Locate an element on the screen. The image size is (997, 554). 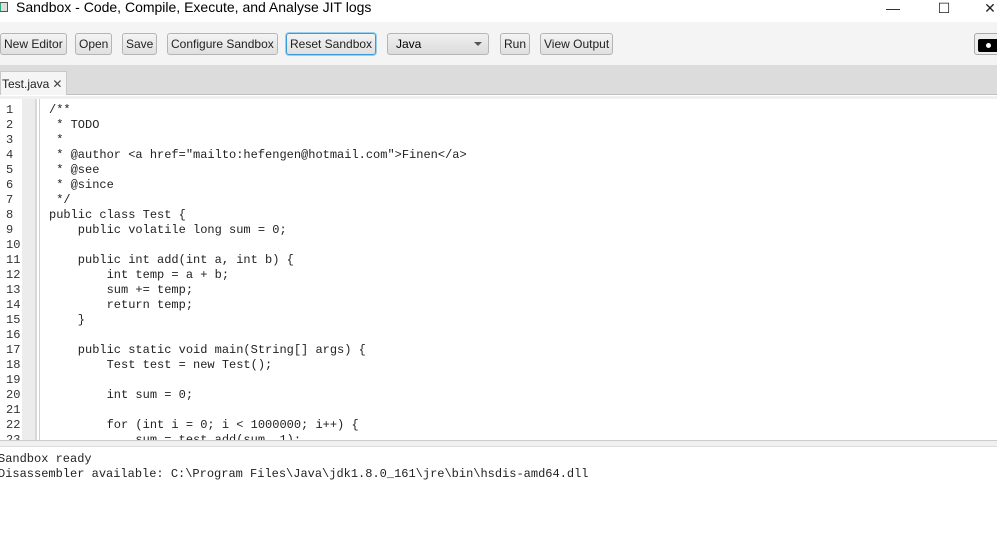
tab-label: Test.java is located at coordinates (26, 84).